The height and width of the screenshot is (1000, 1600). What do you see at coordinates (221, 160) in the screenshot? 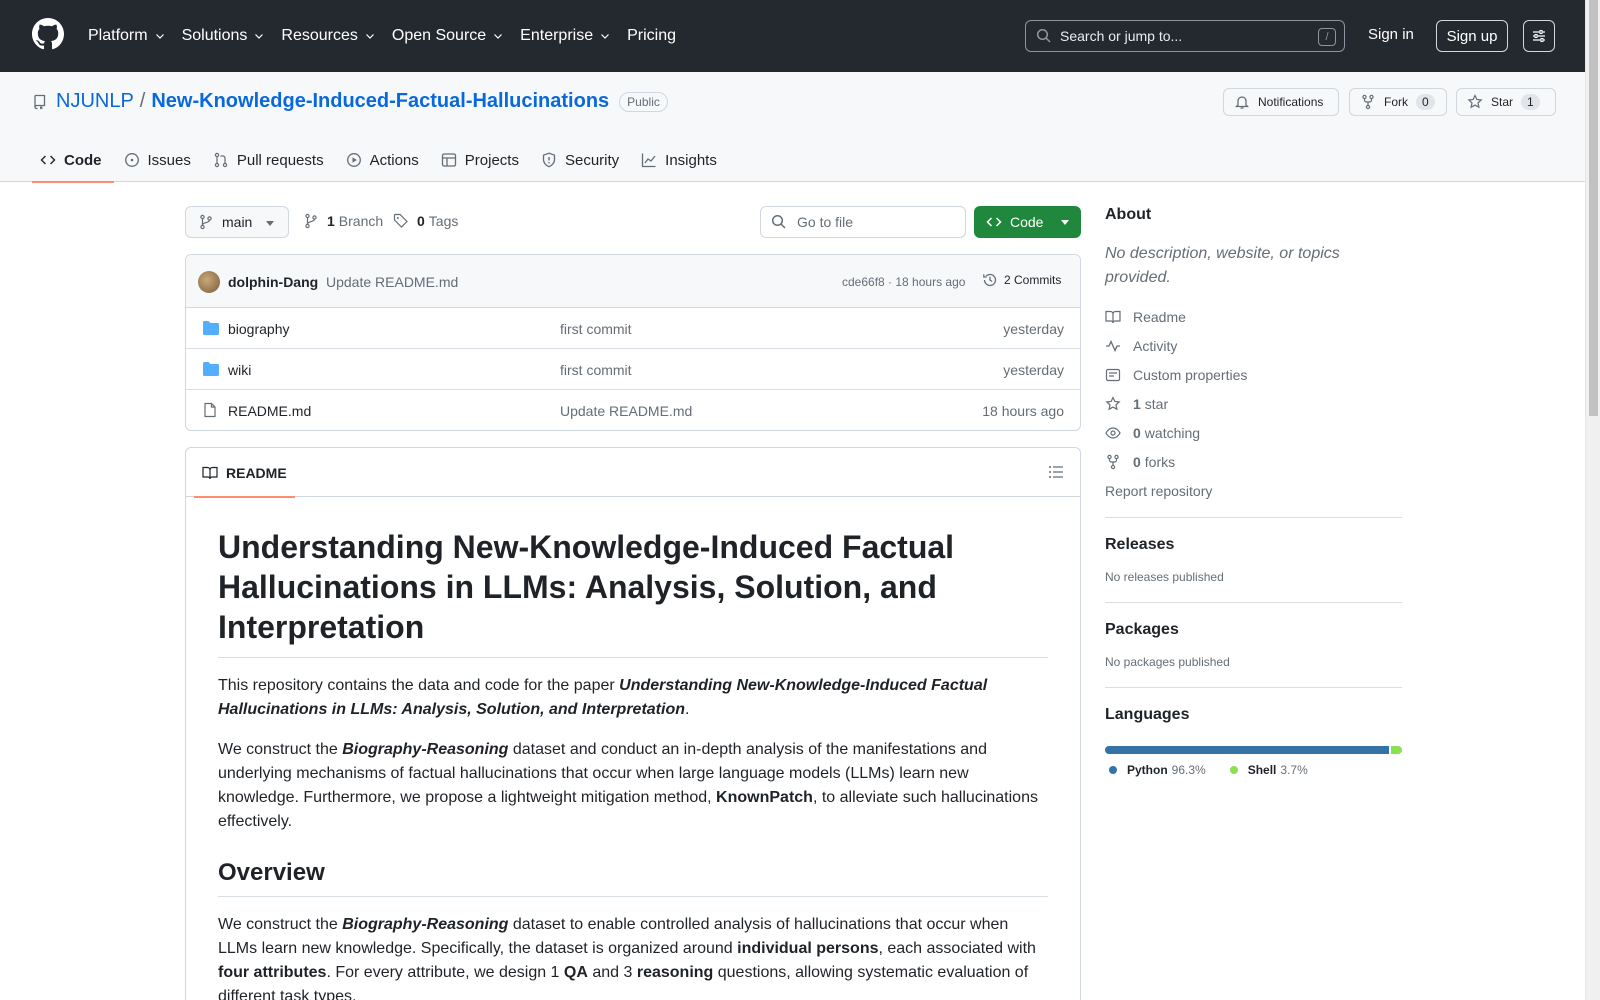
I see `pull-request-icon` at bounding box center [221, 160].